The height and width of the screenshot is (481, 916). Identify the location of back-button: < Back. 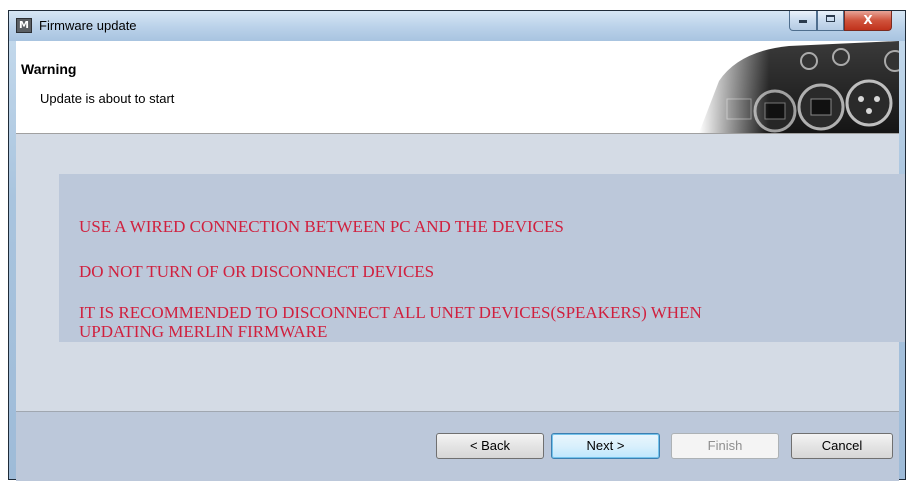
(490, 446).